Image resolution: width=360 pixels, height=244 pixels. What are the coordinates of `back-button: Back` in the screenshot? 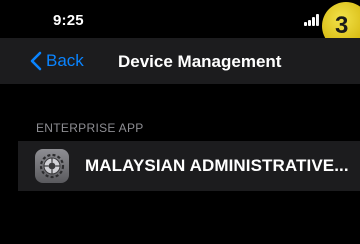 It's located at (57, 61).